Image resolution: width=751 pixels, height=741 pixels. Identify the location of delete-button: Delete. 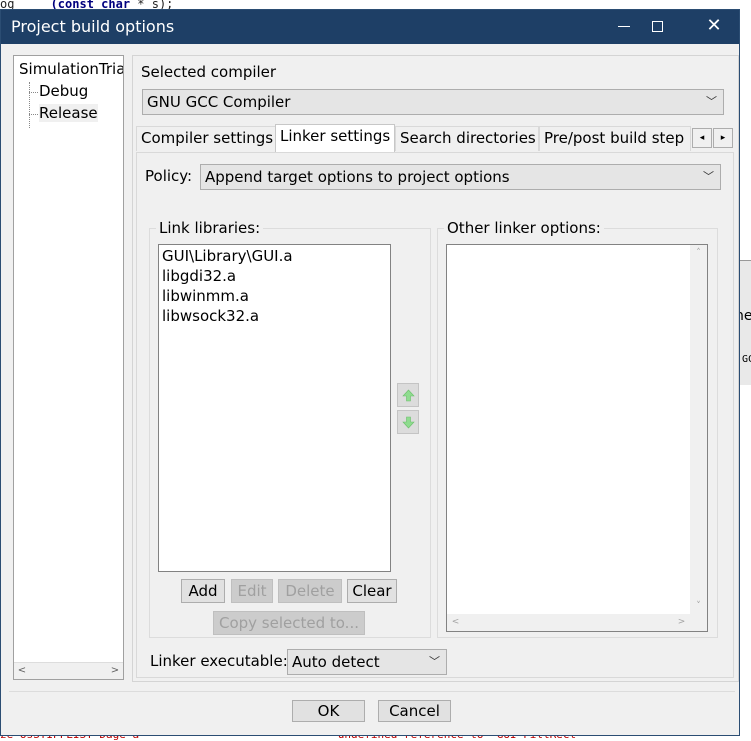
(310, 591).